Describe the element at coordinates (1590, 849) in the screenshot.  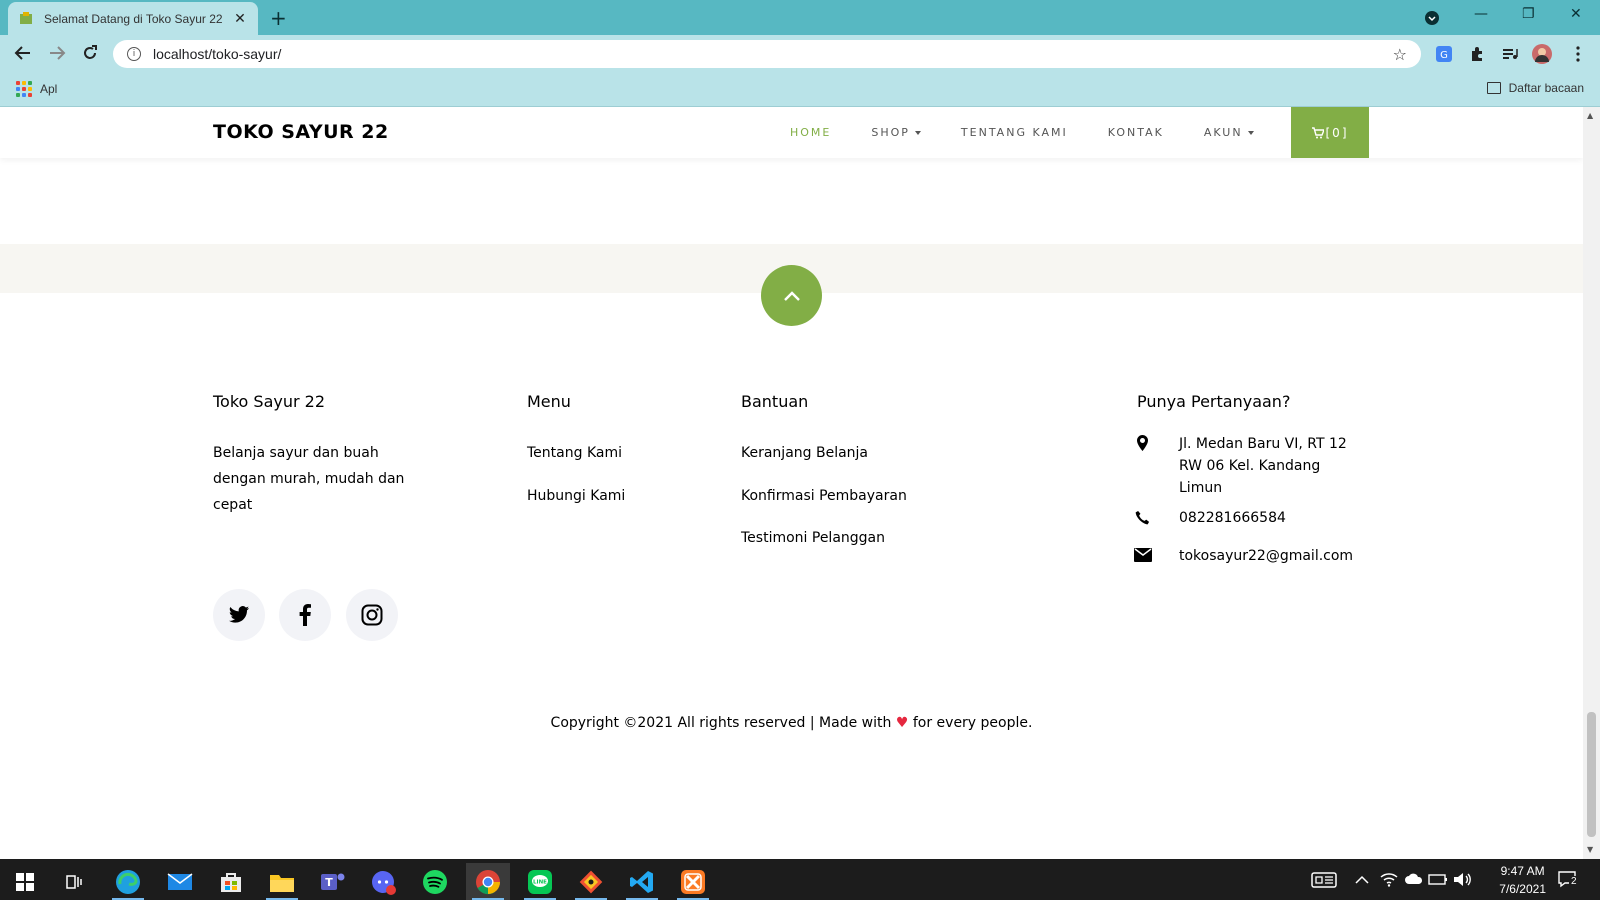
I see `scroll-down-arrow-icon: ▼` at that location.